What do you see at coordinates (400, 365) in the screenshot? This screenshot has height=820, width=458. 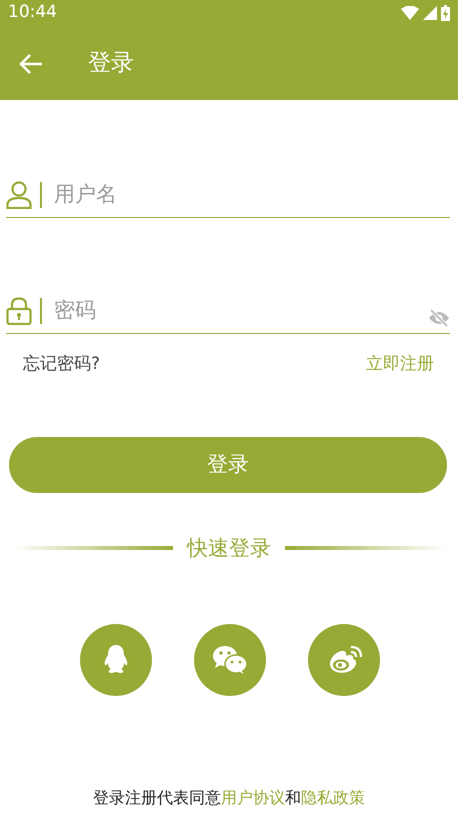 I see `register-link: 立即注册` at bounding box center [400, 365].